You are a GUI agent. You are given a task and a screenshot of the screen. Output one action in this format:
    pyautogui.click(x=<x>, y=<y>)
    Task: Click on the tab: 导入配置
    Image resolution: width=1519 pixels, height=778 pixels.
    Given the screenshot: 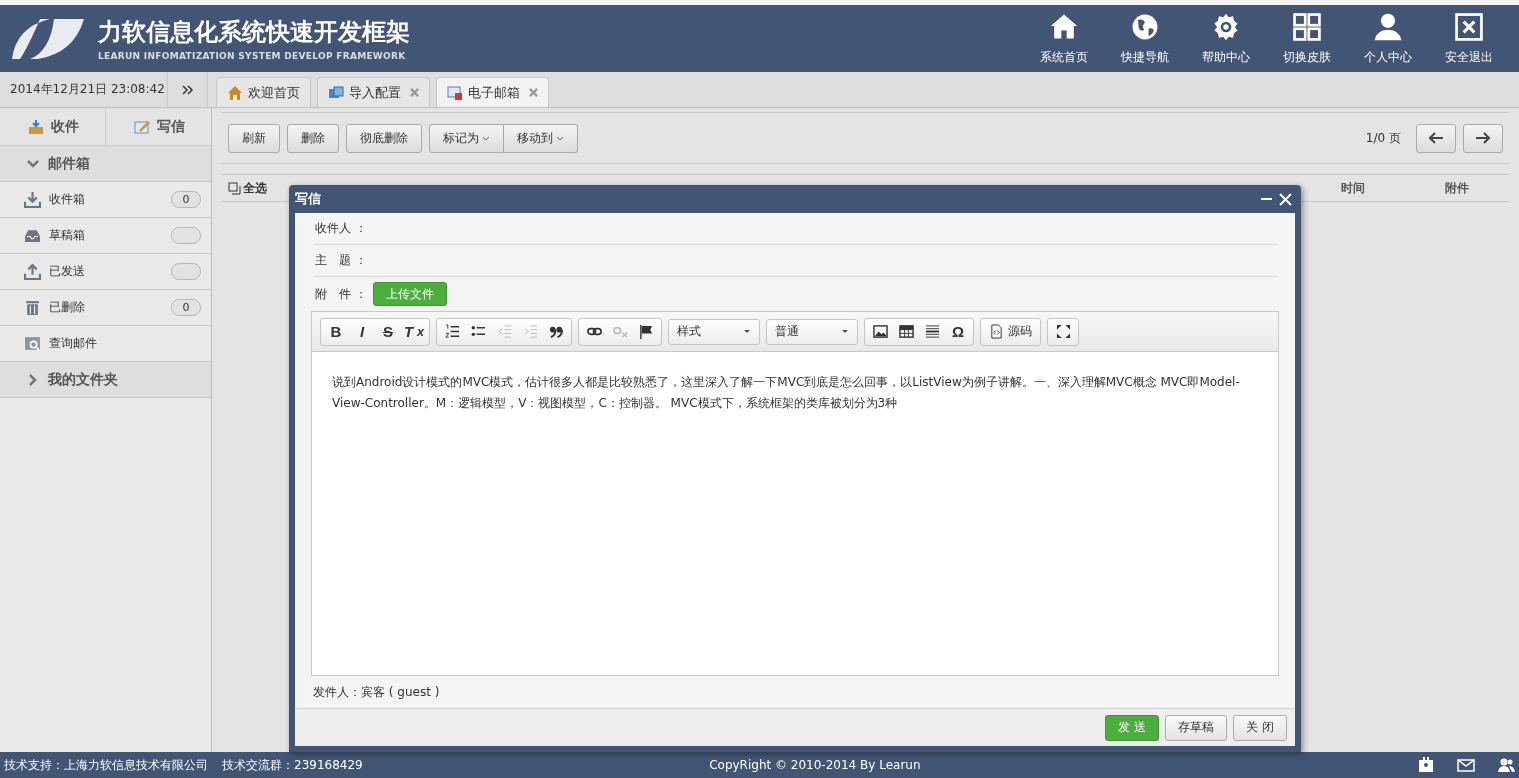 What is the action you would take?
    pyautogui.click(x=373, y=92)
    